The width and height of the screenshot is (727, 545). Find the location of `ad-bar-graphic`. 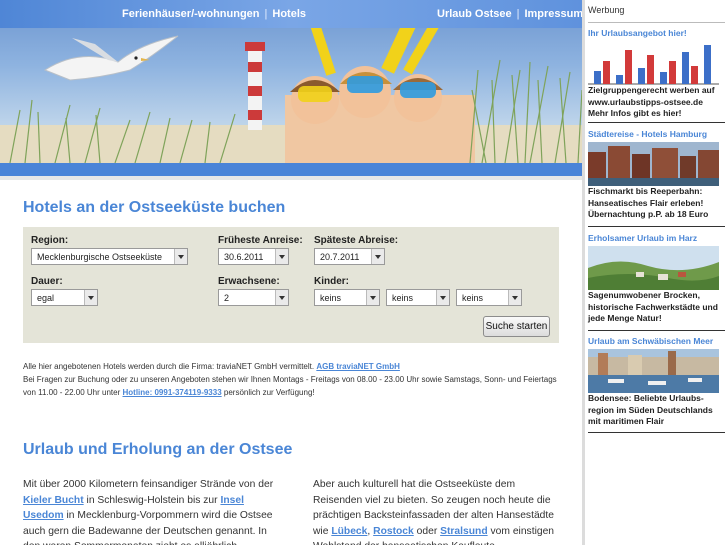

ad-bar-graphic is located at coordinates (653, 63).